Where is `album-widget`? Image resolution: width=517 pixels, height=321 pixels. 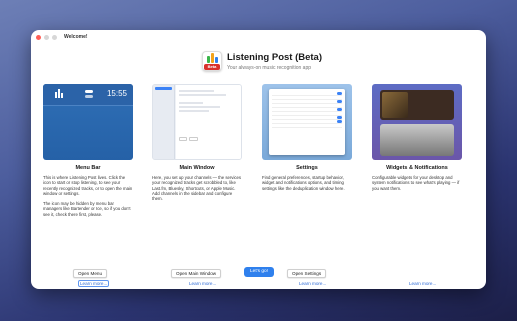 album-widget is located at coordinates (417, 140).